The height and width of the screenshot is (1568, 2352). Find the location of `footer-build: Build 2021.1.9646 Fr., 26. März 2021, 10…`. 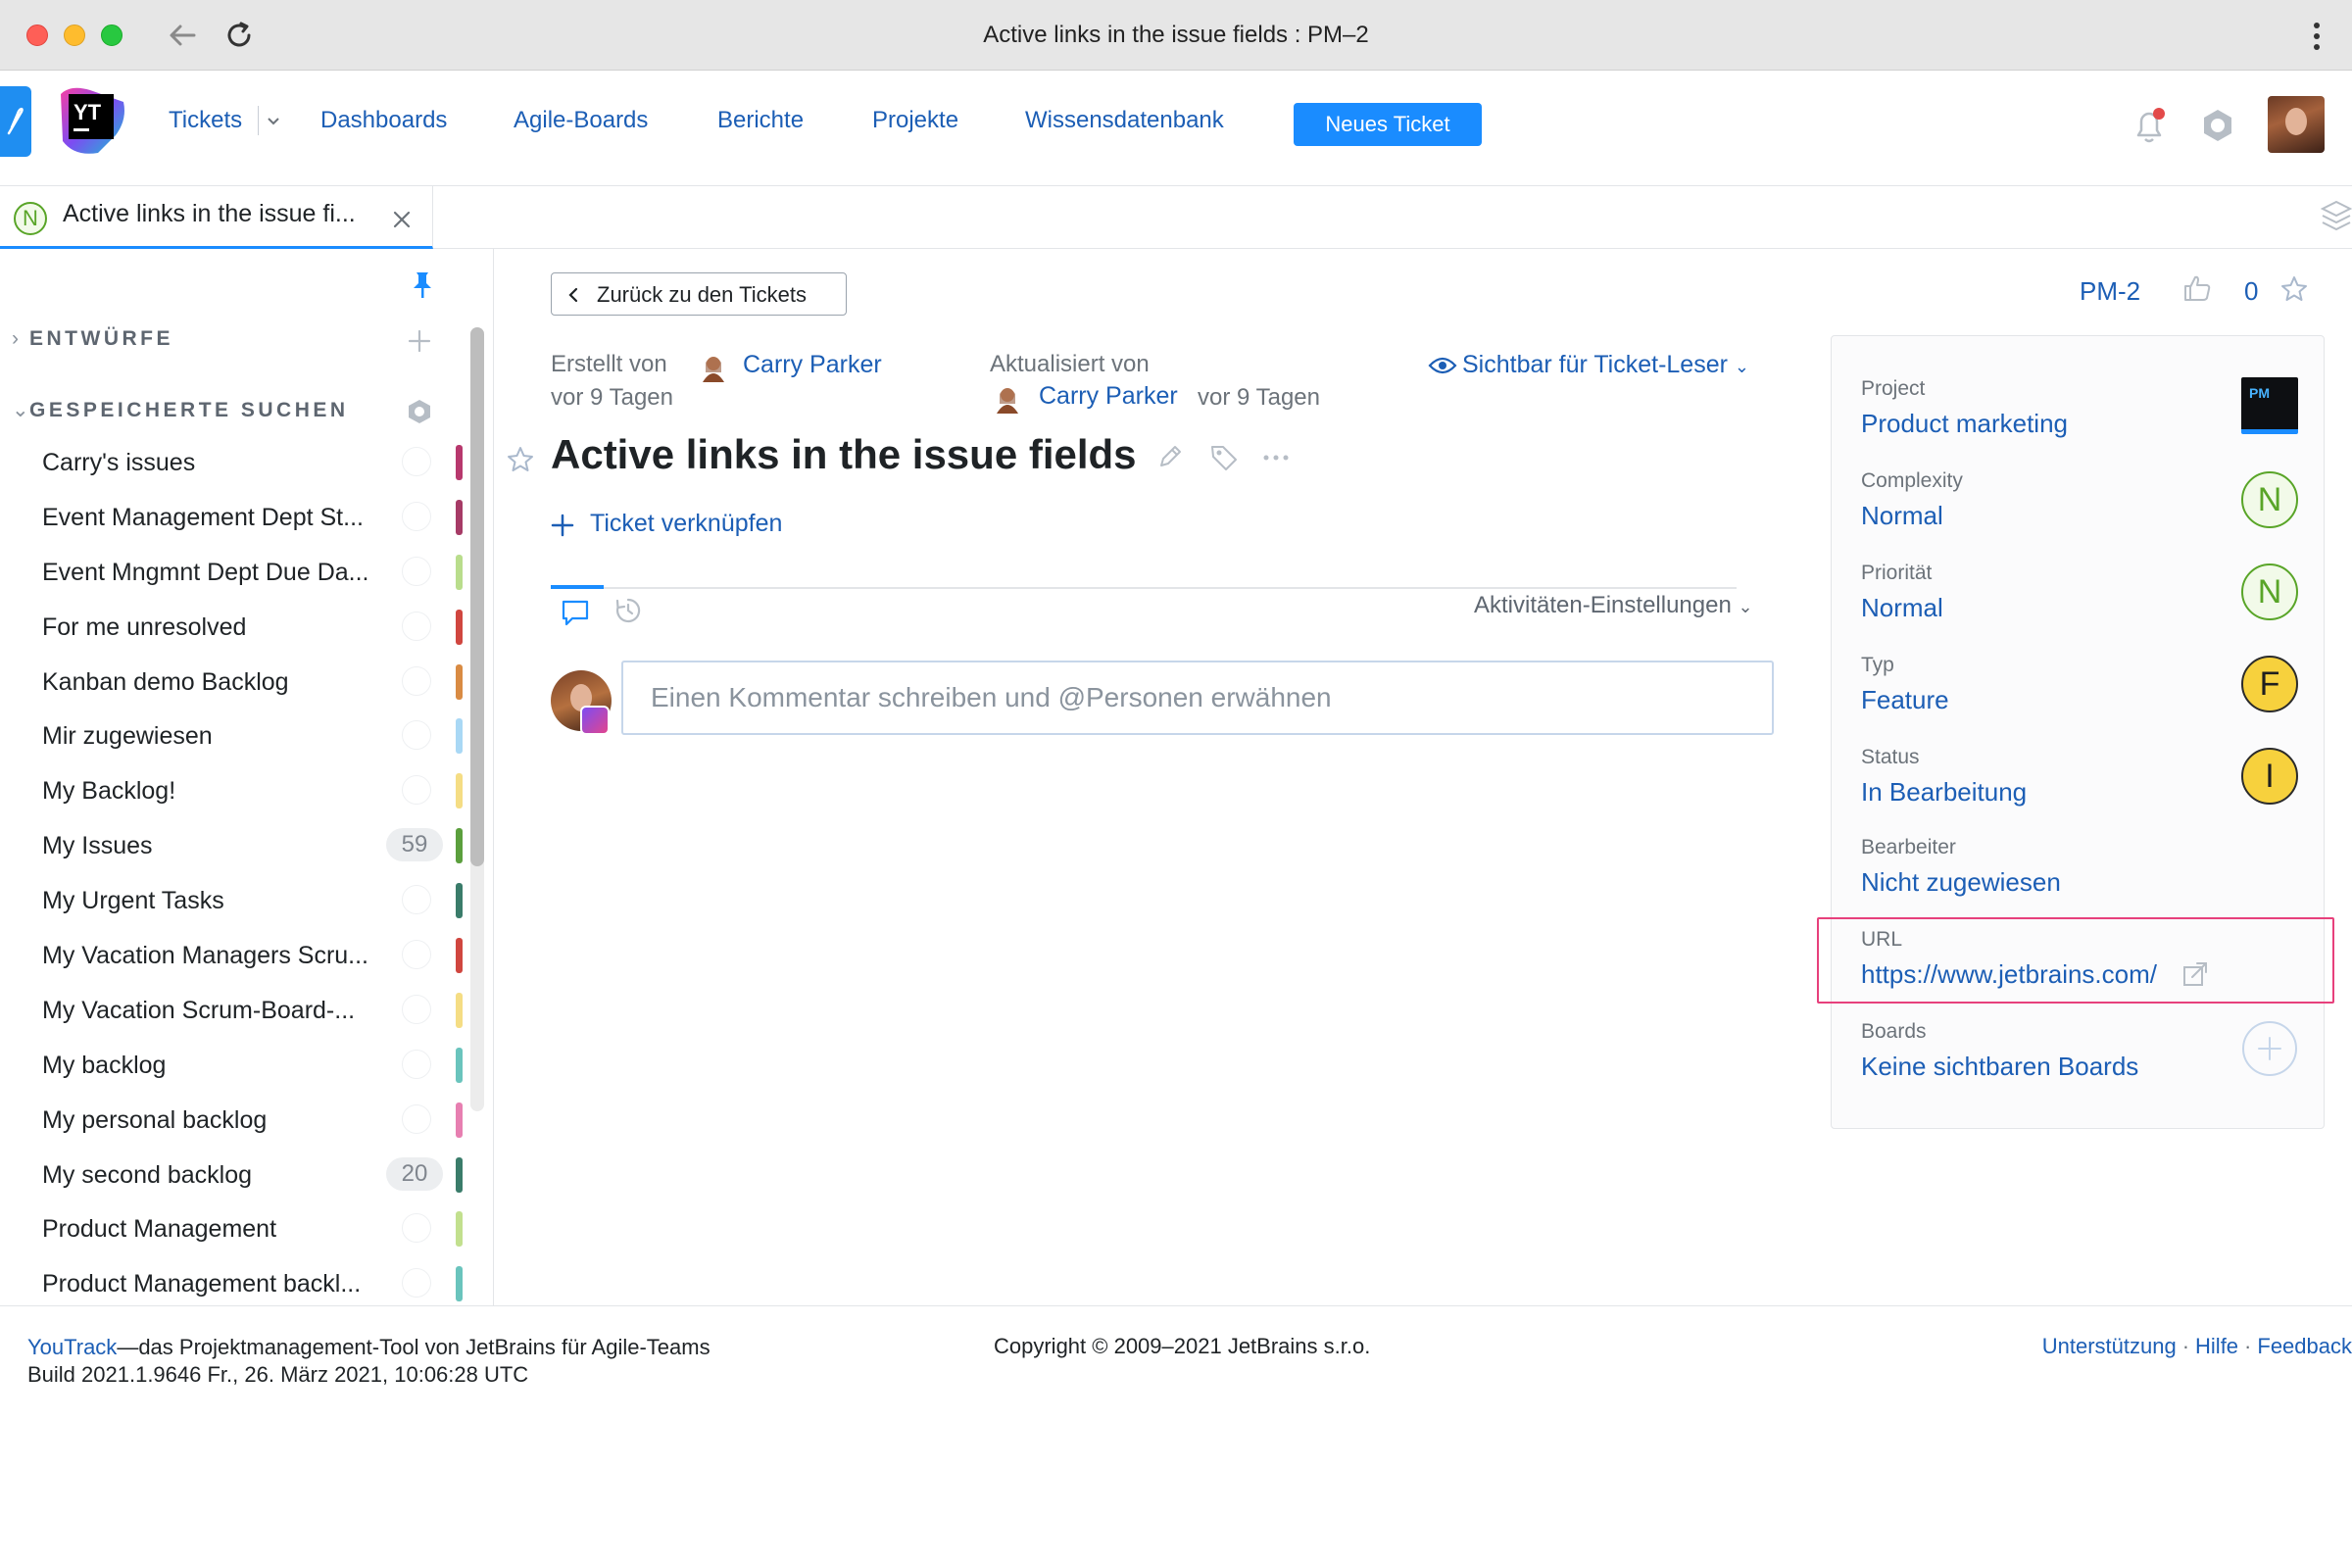

footer-build: Build 2021.1.9646 Fr., 26. März 2021, 10… is located at coordinates (278, 1374).